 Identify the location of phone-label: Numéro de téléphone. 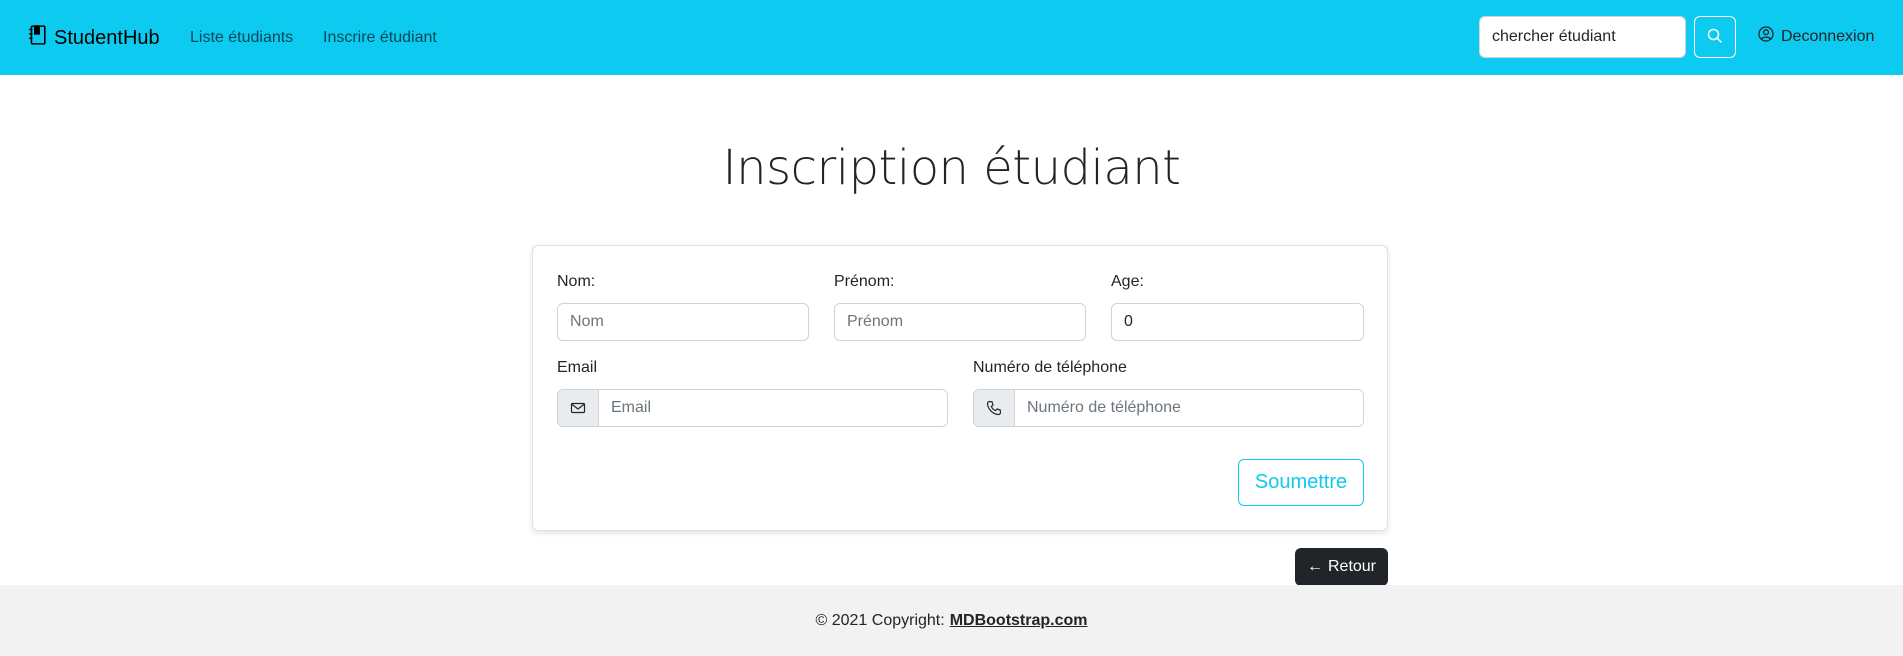
(1050, 367).